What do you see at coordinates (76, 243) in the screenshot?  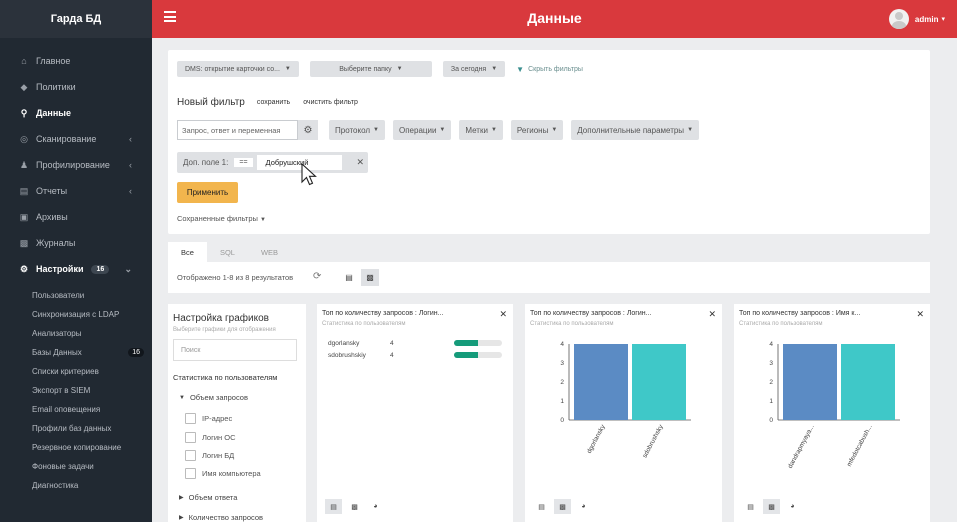 I see `sidebar-item-journals: ▩ Журналы` at bounding box center [76, 243].